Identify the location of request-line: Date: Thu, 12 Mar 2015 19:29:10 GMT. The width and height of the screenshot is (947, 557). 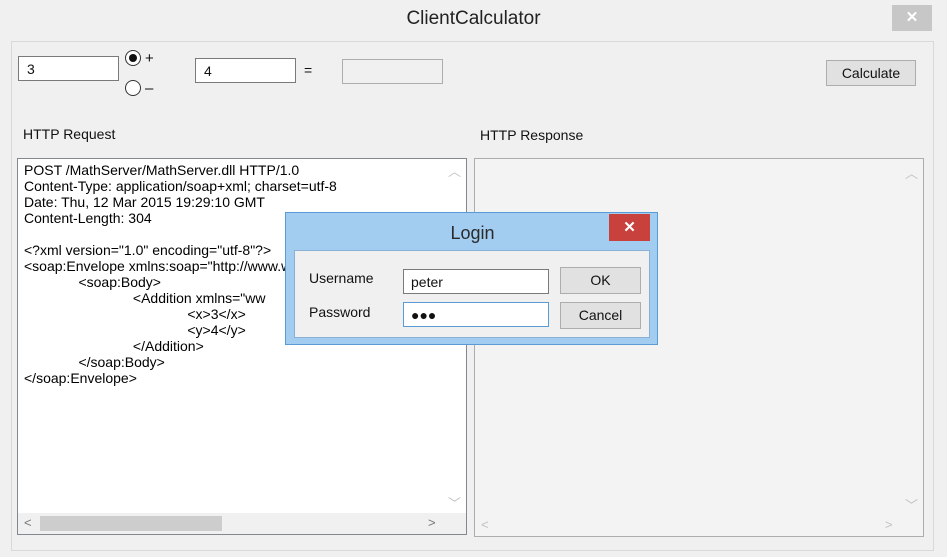
(144, 202).